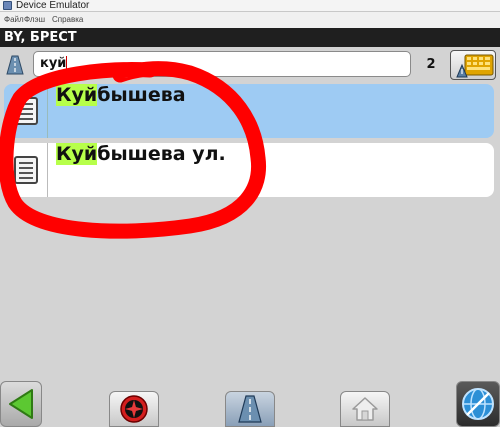  I want to click on menu-item-file: Файл, so click(14, 20).